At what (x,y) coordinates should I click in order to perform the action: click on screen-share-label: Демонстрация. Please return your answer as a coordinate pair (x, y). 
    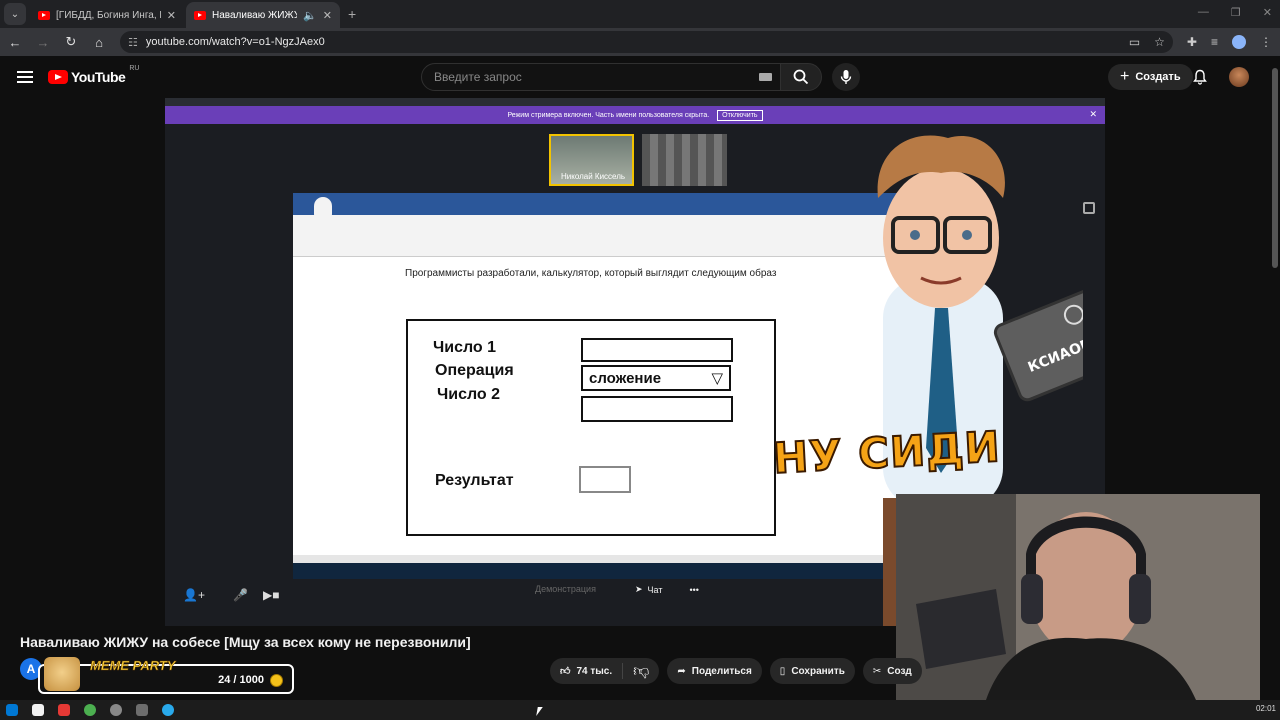
    Looking at the image, I should click on (565, 589).